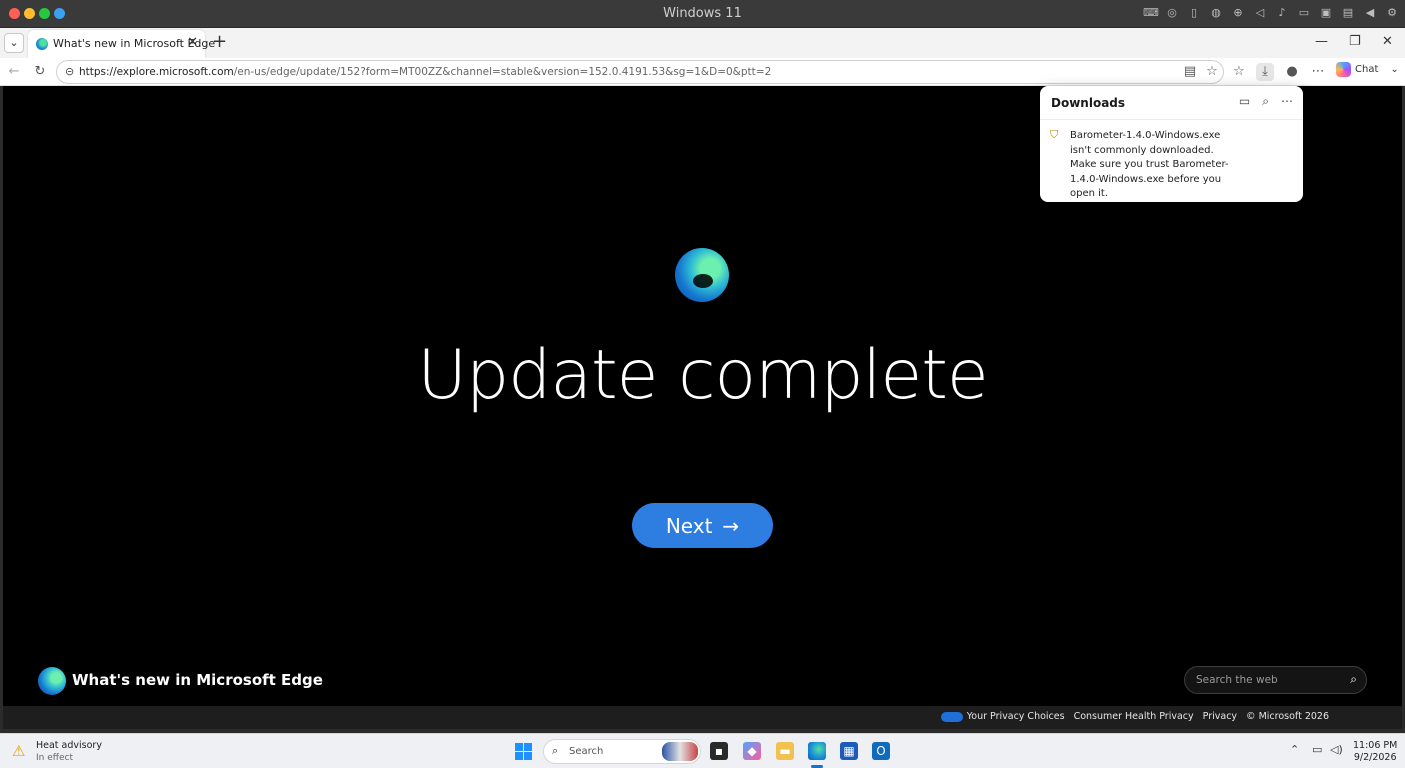 This screenshot has width=1405, height=768. Describe the element at coordinates (1172, 13) in the screenshot. I see `disk-icon: ◎` at that location.